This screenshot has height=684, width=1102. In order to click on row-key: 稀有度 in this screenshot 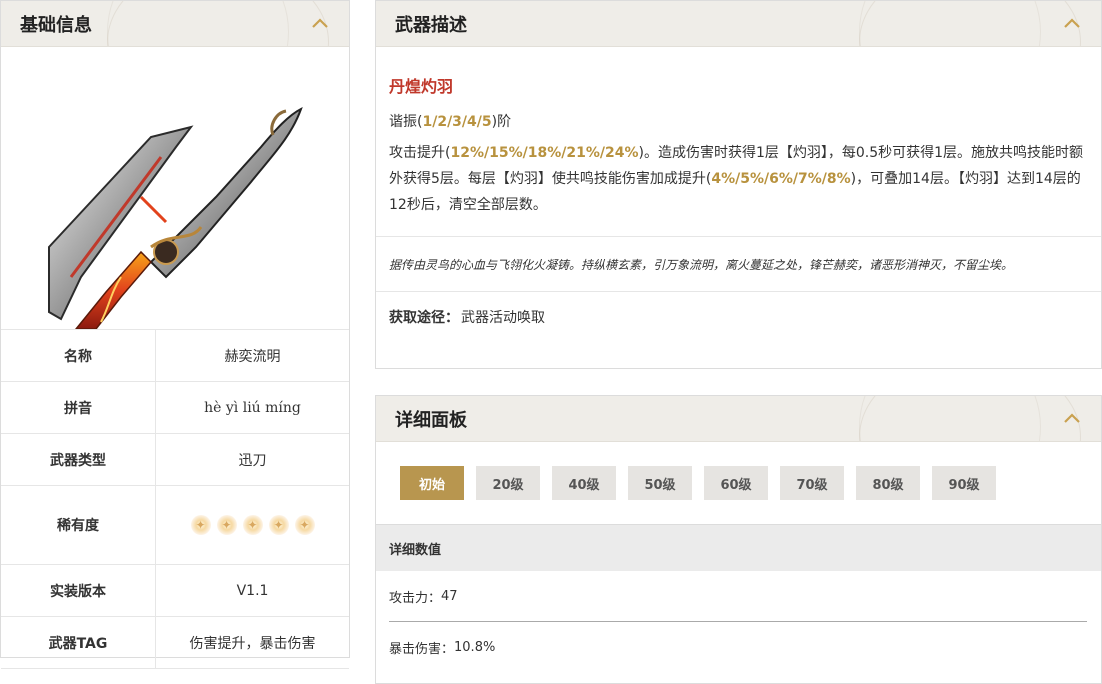, I will do `click(78, 525)`.